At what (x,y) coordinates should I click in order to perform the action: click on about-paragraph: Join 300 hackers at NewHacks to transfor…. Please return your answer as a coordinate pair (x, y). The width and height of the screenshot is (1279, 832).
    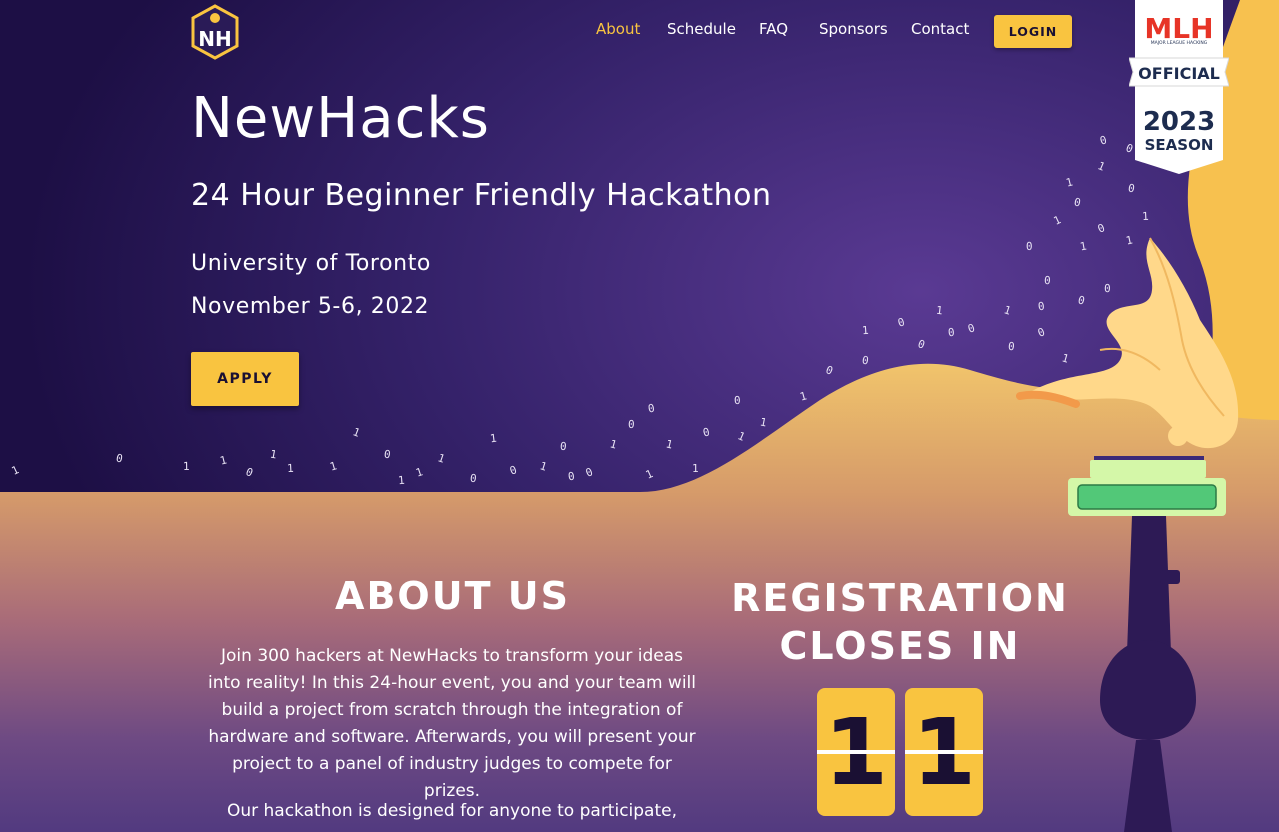
    Looking at the image, I should click on (452, 723).